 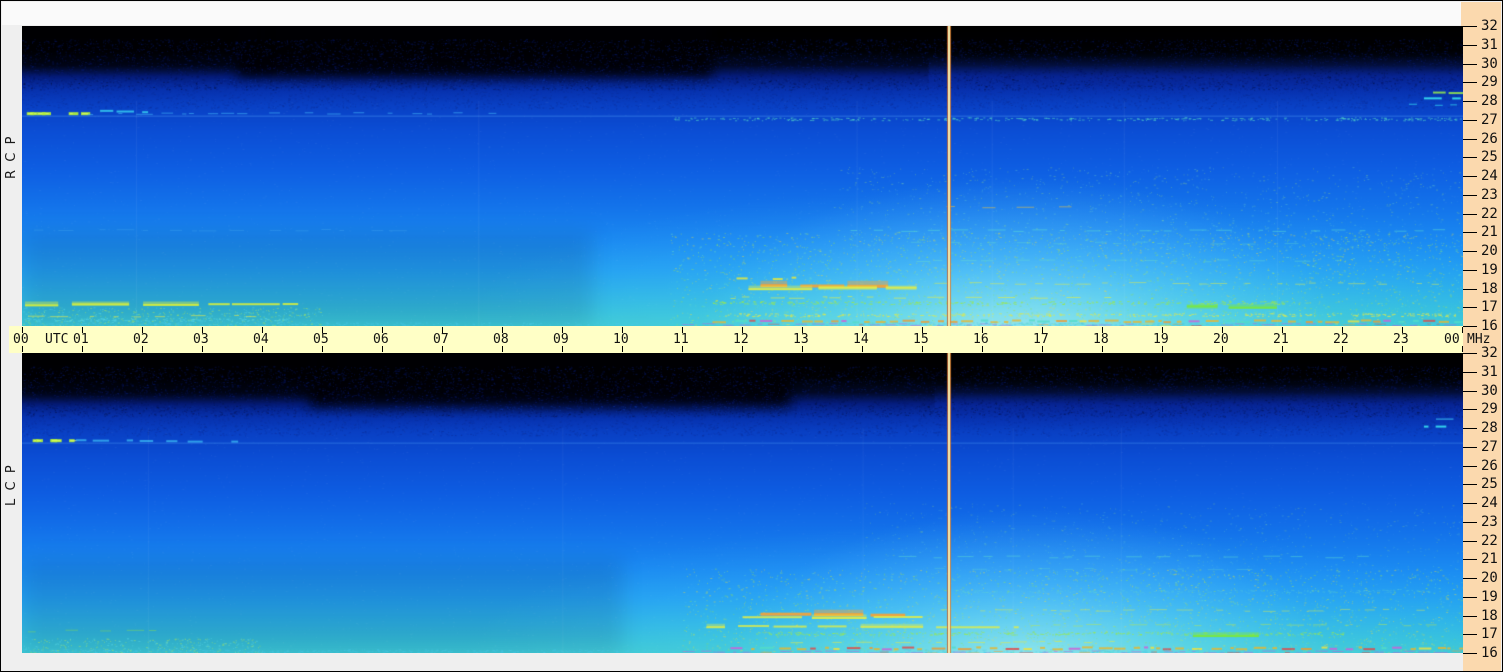 What do you see at coordinates (801, 339) in the screenshot?
I see `time-tick-label: 13` at bounding box center [801, 339].